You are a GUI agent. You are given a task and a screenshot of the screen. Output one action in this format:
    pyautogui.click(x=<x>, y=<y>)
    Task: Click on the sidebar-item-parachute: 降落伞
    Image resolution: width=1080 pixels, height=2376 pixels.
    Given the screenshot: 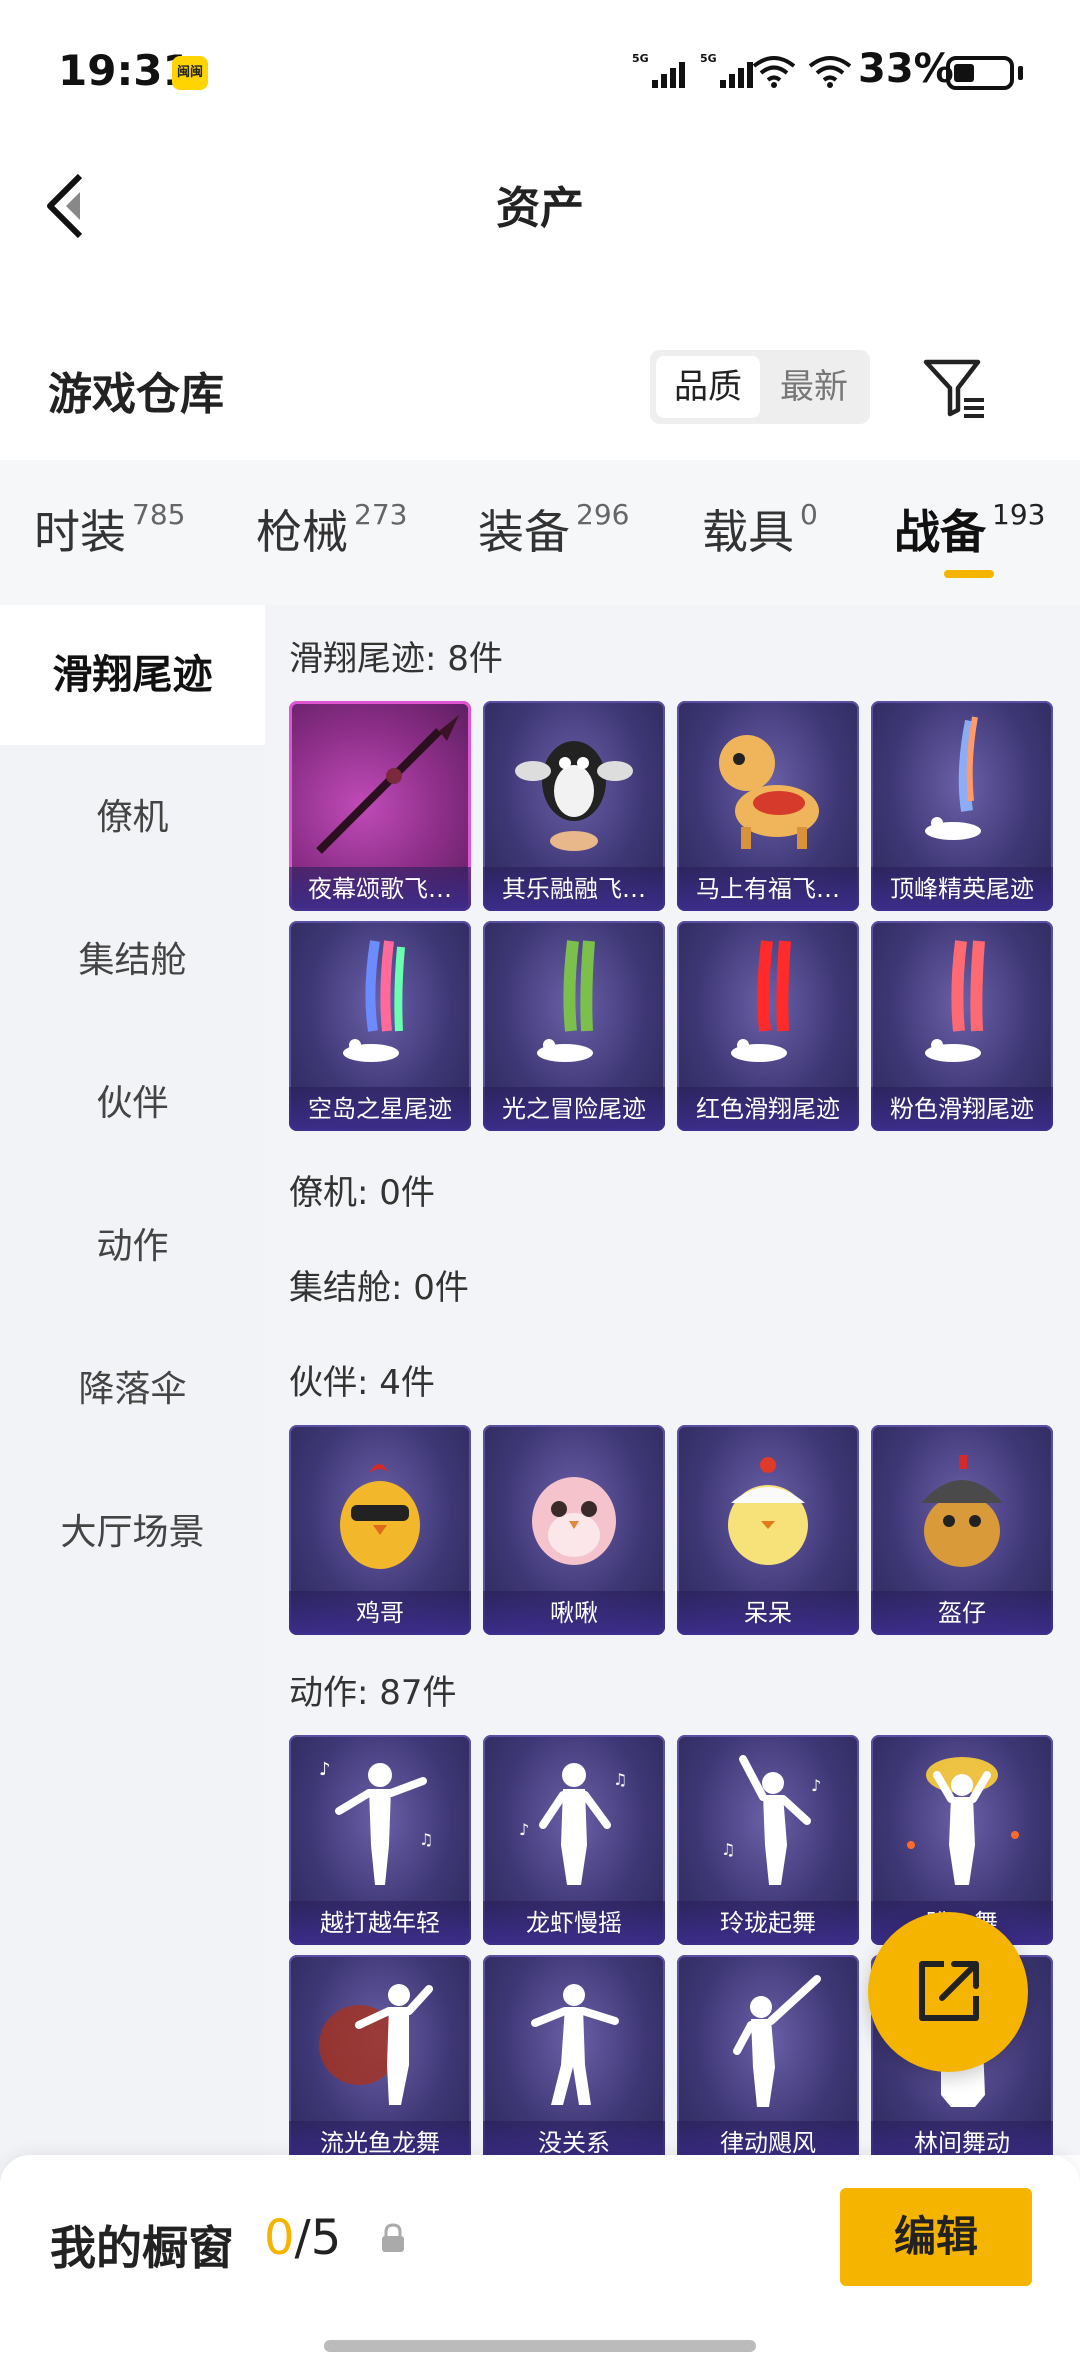 What is the action you would take?
    pyautogui.click(x=132, y=1390)
    